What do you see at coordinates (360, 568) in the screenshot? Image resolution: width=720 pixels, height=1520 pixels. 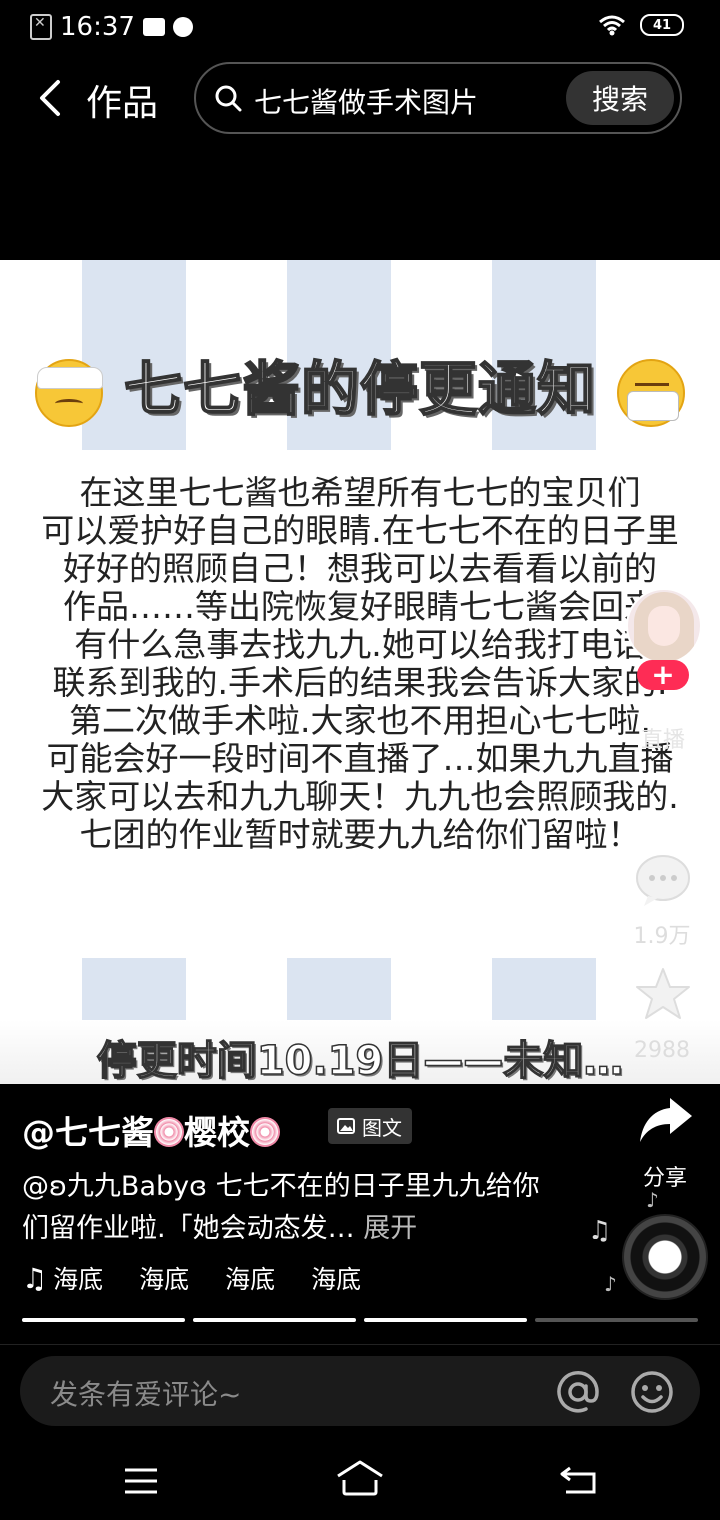 I see `notice-line: 好好的照顾自己！想我可以去看看以前的` at bounding box center [360, 568].